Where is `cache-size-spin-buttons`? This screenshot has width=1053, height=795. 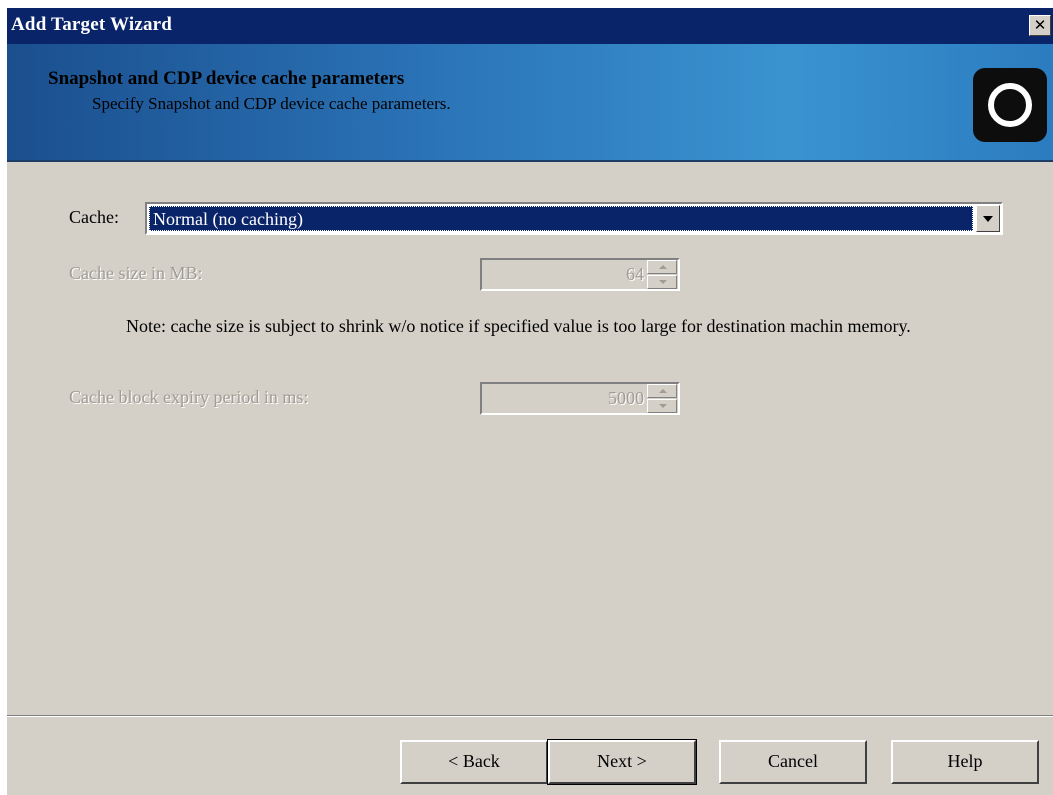 cache-size-spin-buttons is located at coordinates (662, 274).